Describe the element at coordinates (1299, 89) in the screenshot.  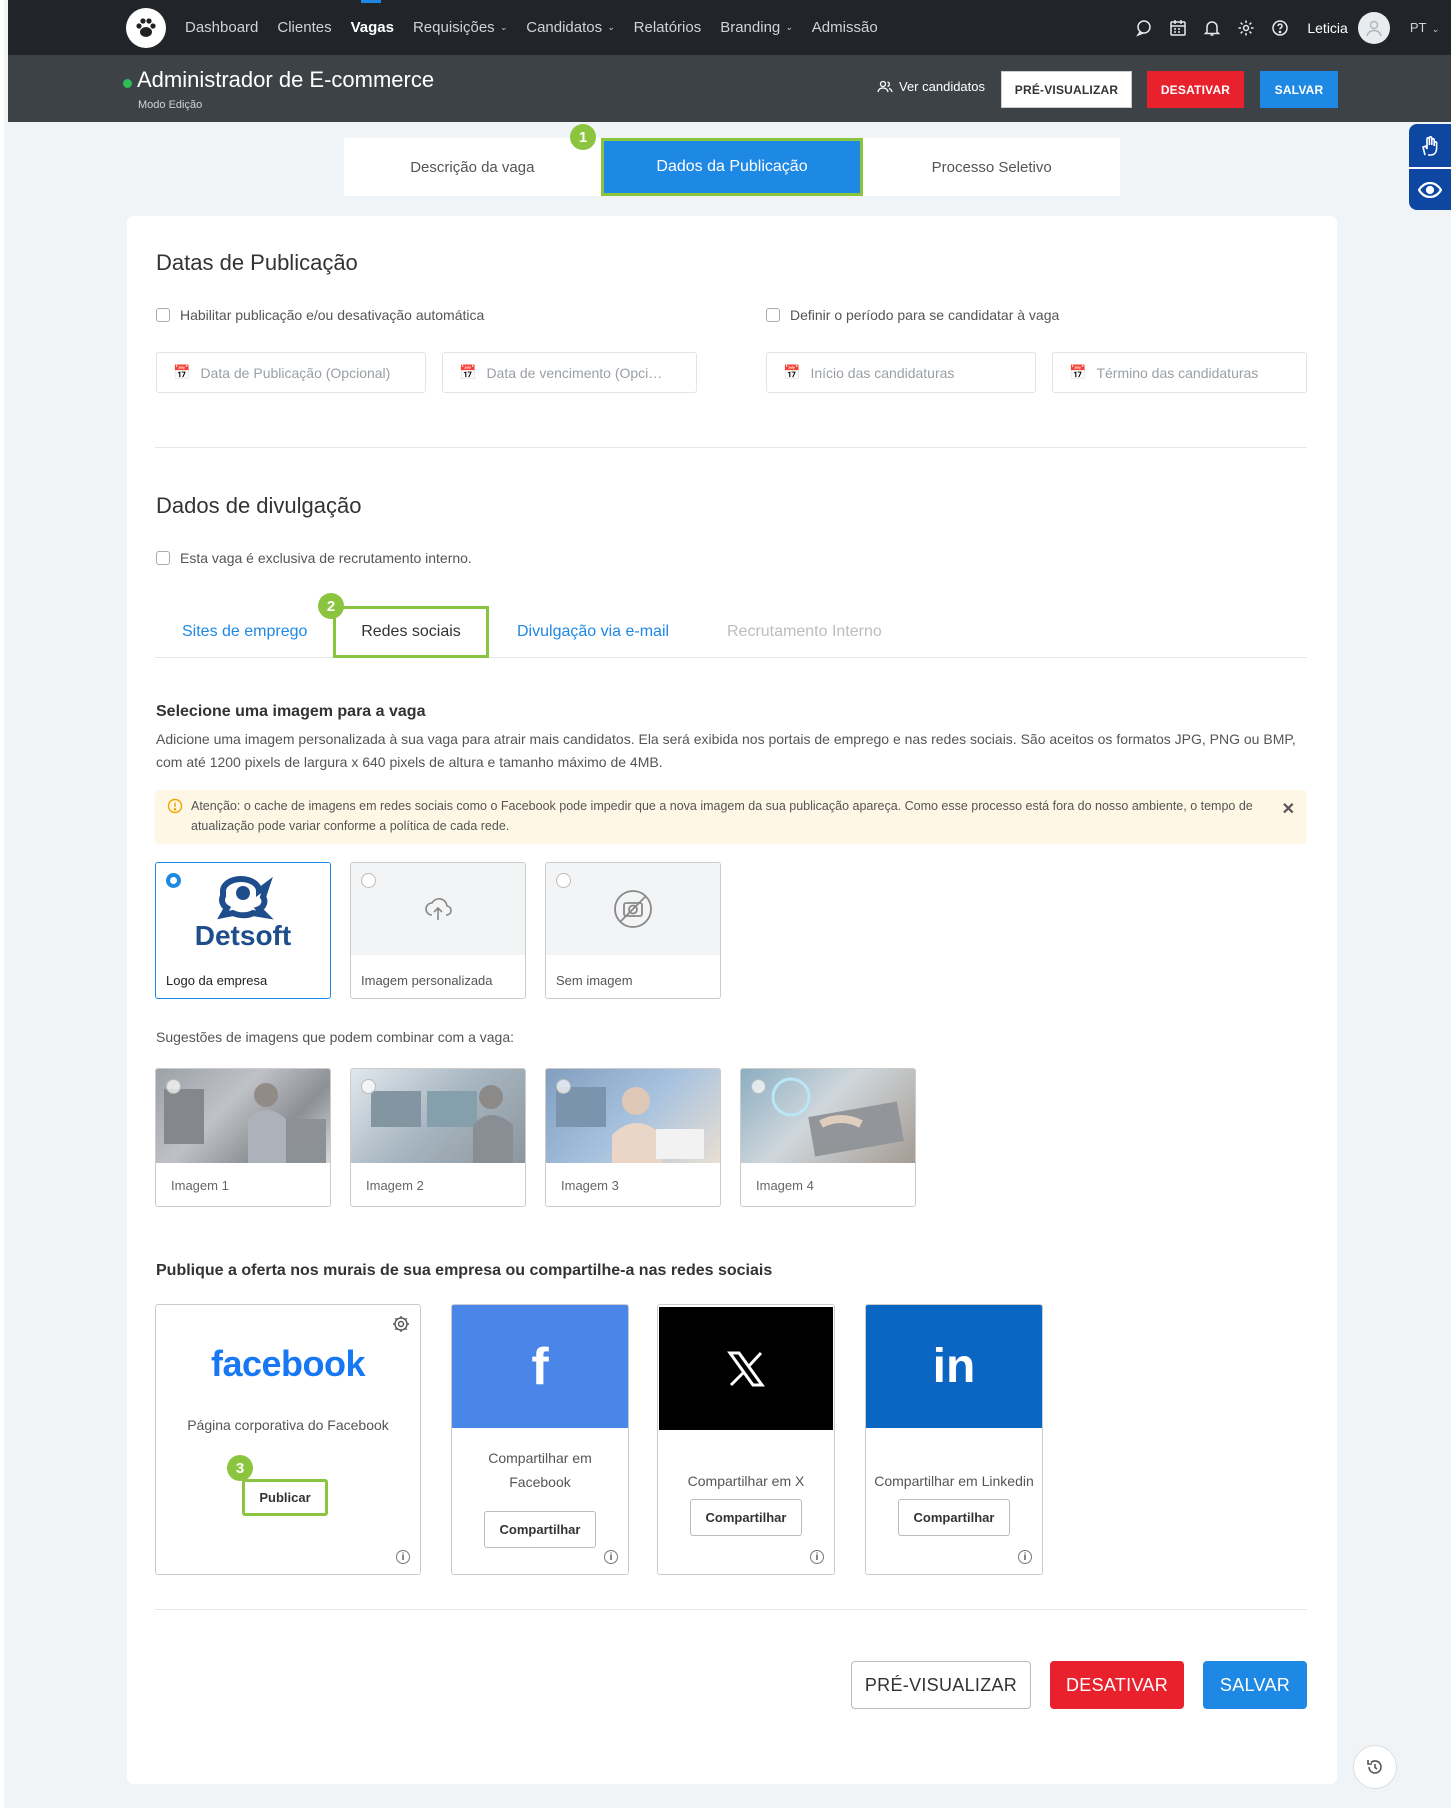
I see `header-save-button: SALVAR` at that location.